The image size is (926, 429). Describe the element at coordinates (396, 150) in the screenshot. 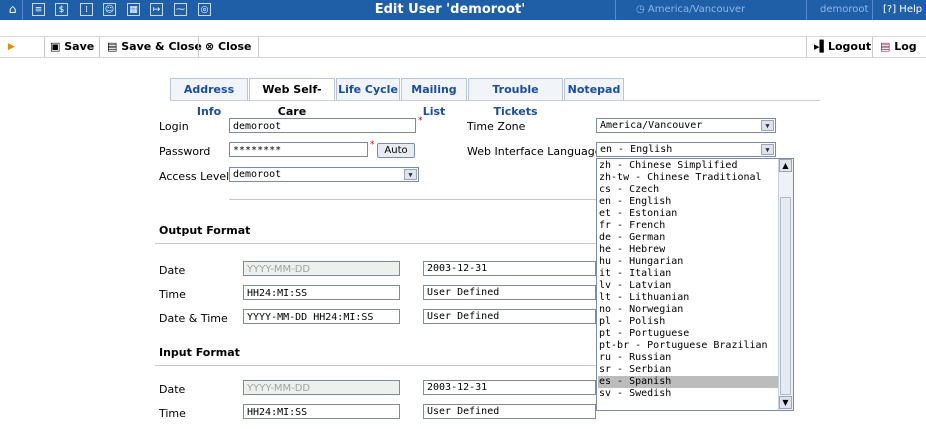

I see `auto-button: Auto` at that location.